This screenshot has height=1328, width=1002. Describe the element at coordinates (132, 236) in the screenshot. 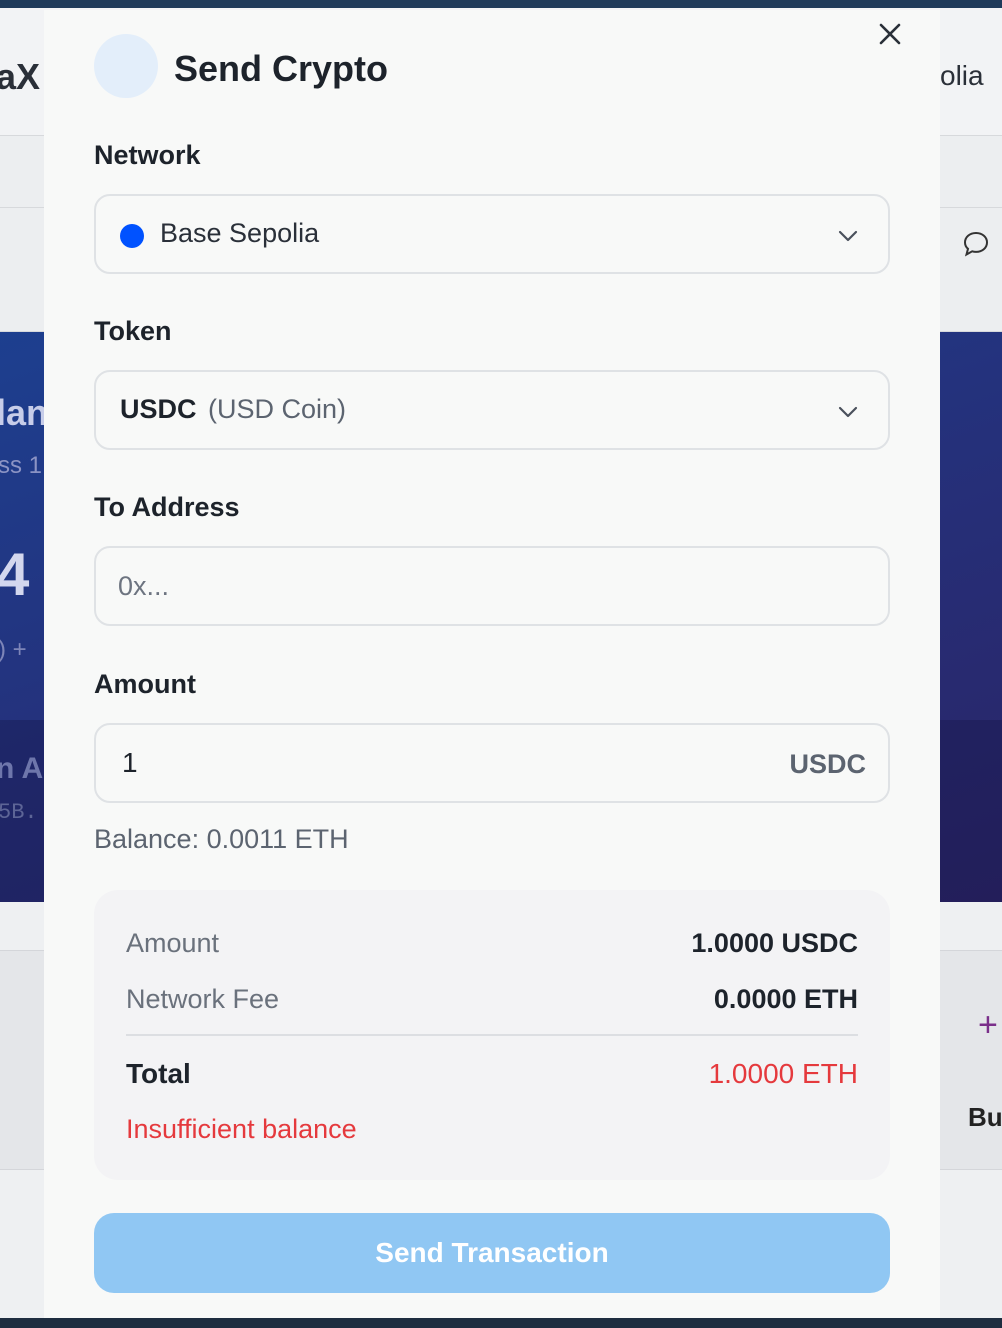

I see `network-dot-icon` at that location.